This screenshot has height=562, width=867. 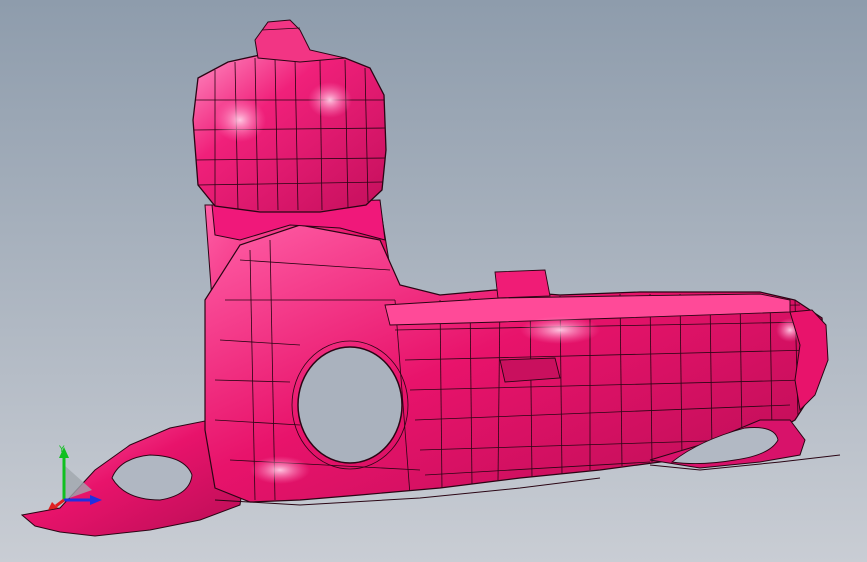 What do you see at coordinates (522, 284) in the screenshot?
I see `top-boss` at bounding box center [522, 284].